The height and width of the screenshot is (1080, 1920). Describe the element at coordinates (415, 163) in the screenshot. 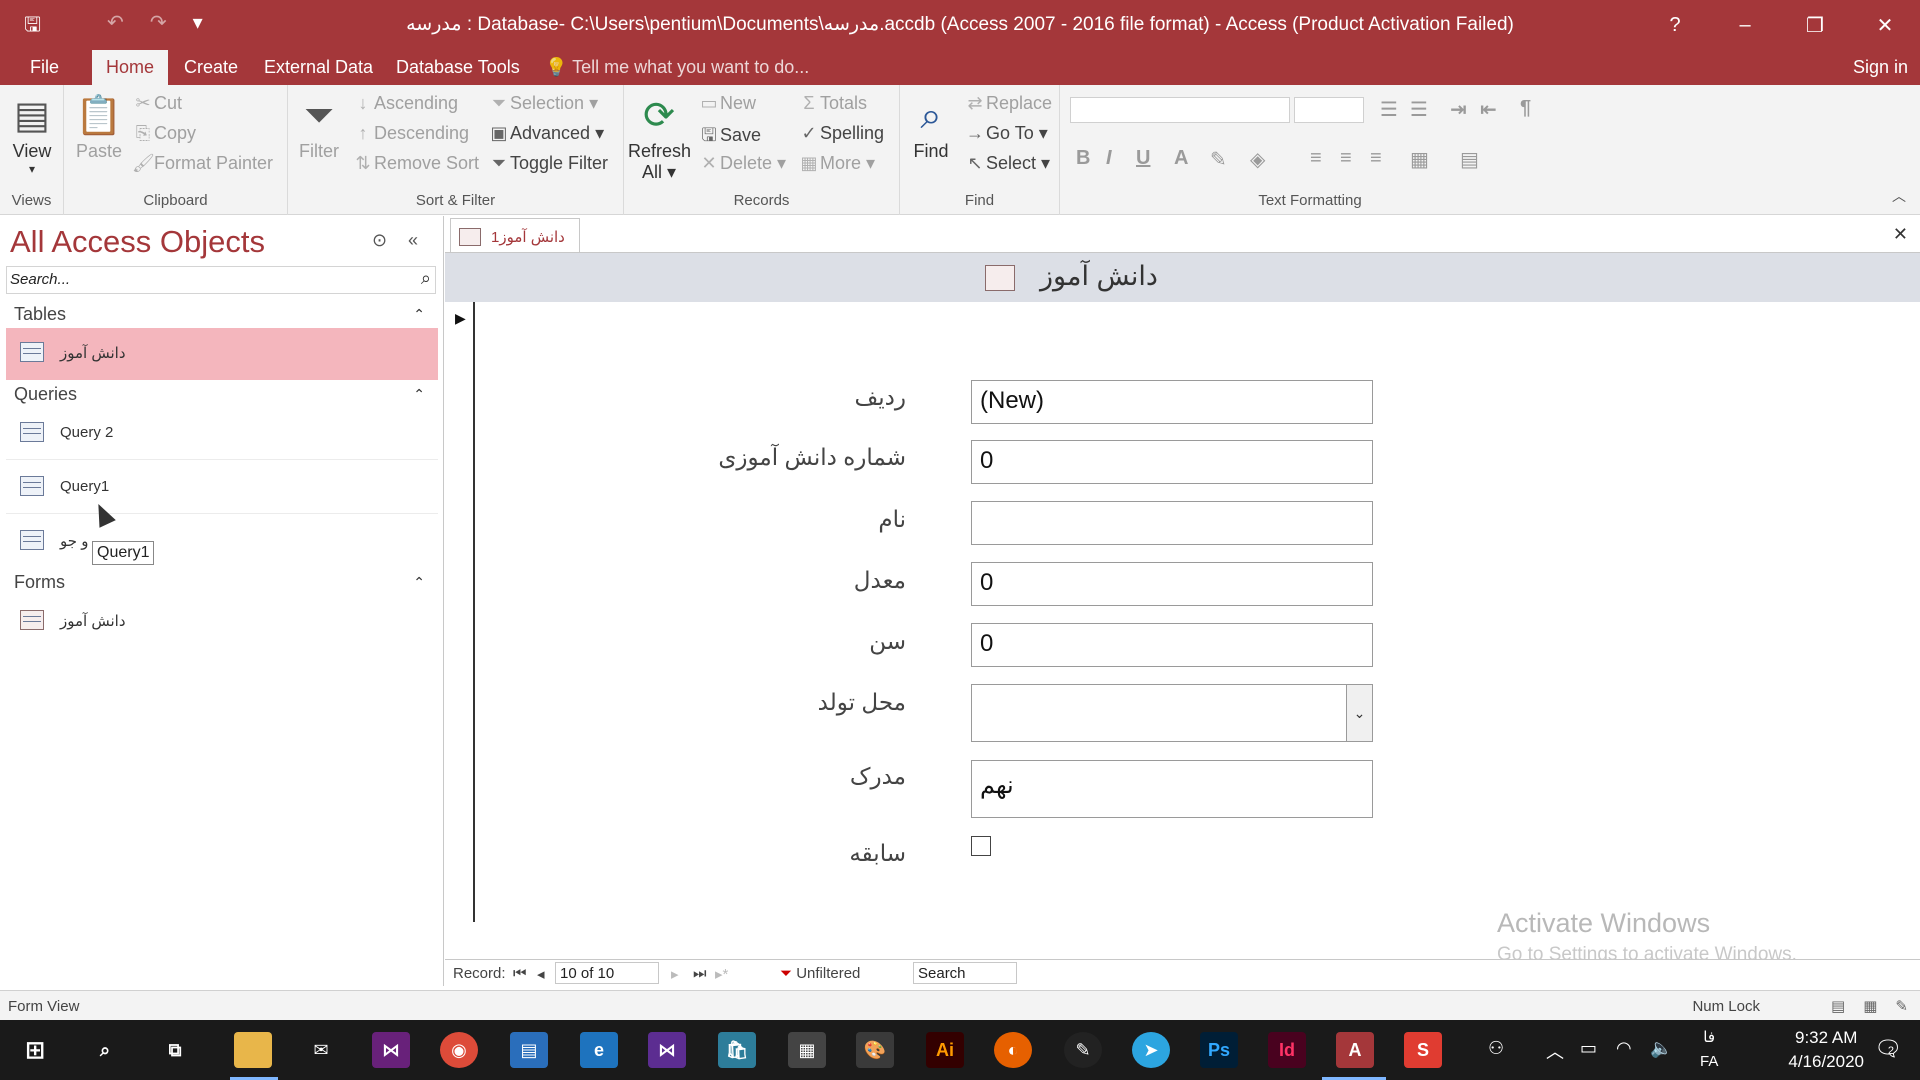

I see `remove-sort-button: ⇅ Remove Sort` at that location.